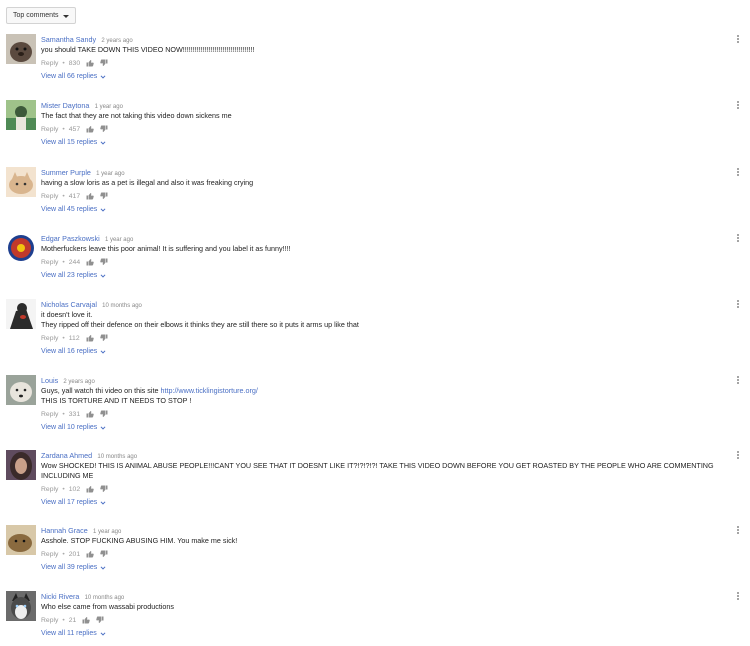  What do you see at coordinates (66, 455) in the screenshot?
I see `author-name: Zardana Ahmed` at bounding box center [66, 455].